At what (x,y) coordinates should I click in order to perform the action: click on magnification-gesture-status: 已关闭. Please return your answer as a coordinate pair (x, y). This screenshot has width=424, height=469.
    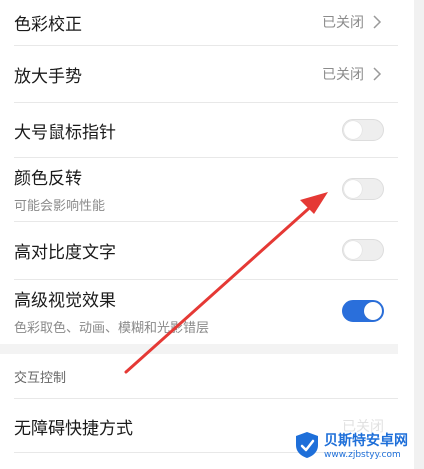
    Looking at the image, I should click on (353, 74).